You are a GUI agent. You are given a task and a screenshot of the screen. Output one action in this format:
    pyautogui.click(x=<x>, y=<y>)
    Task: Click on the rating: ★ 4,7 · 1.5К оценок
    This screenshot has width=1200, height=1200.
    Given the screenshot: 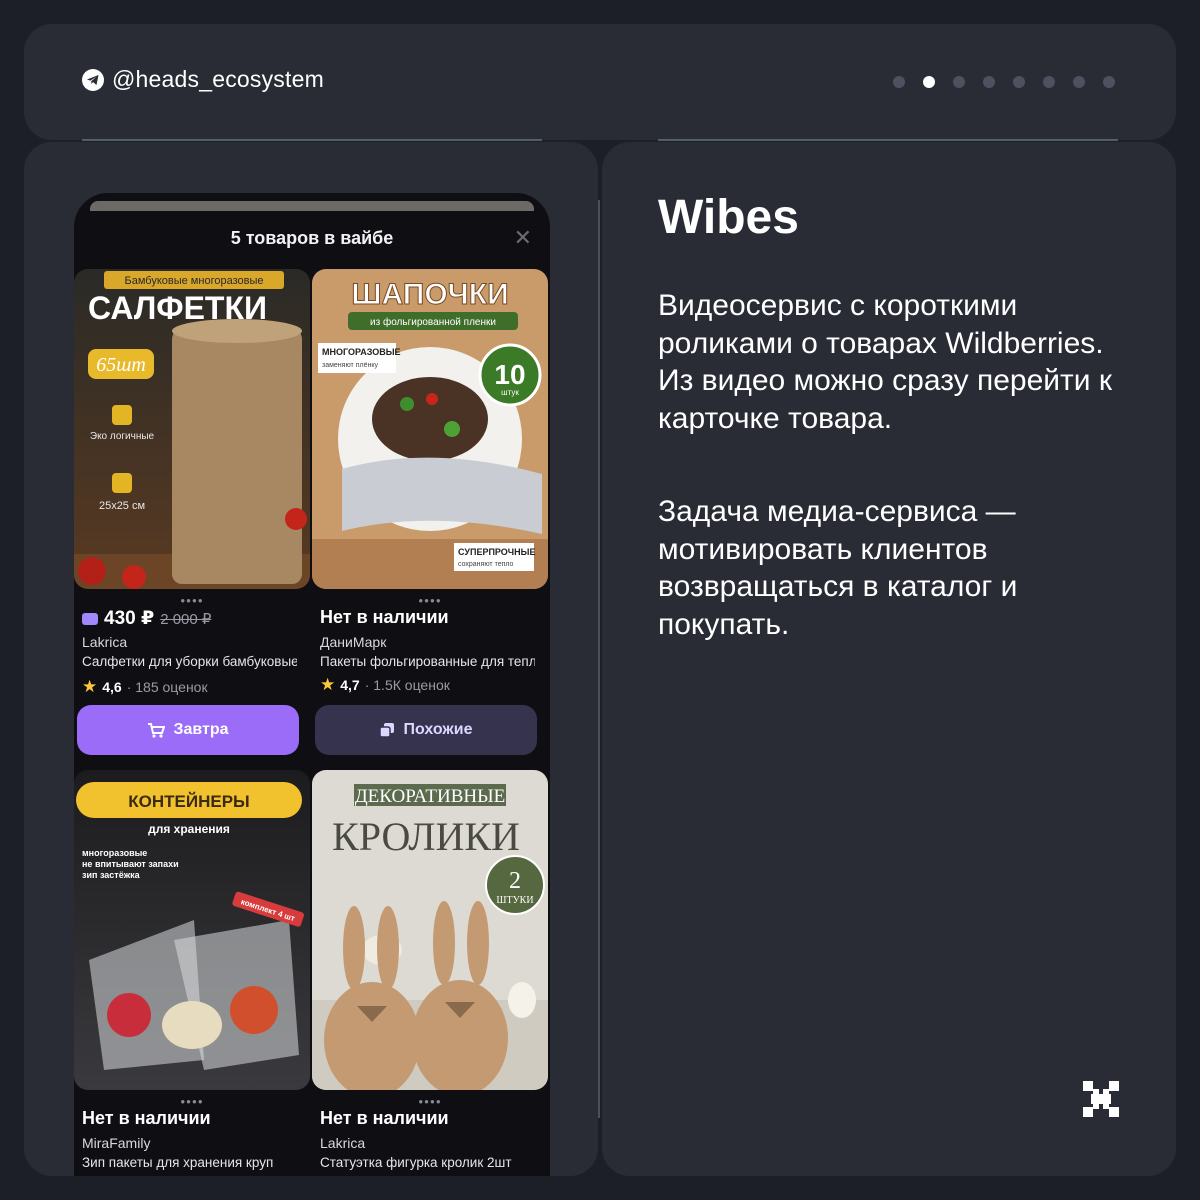 What is the action you would take?
    pyautogui.click(x=385, y=685)
    